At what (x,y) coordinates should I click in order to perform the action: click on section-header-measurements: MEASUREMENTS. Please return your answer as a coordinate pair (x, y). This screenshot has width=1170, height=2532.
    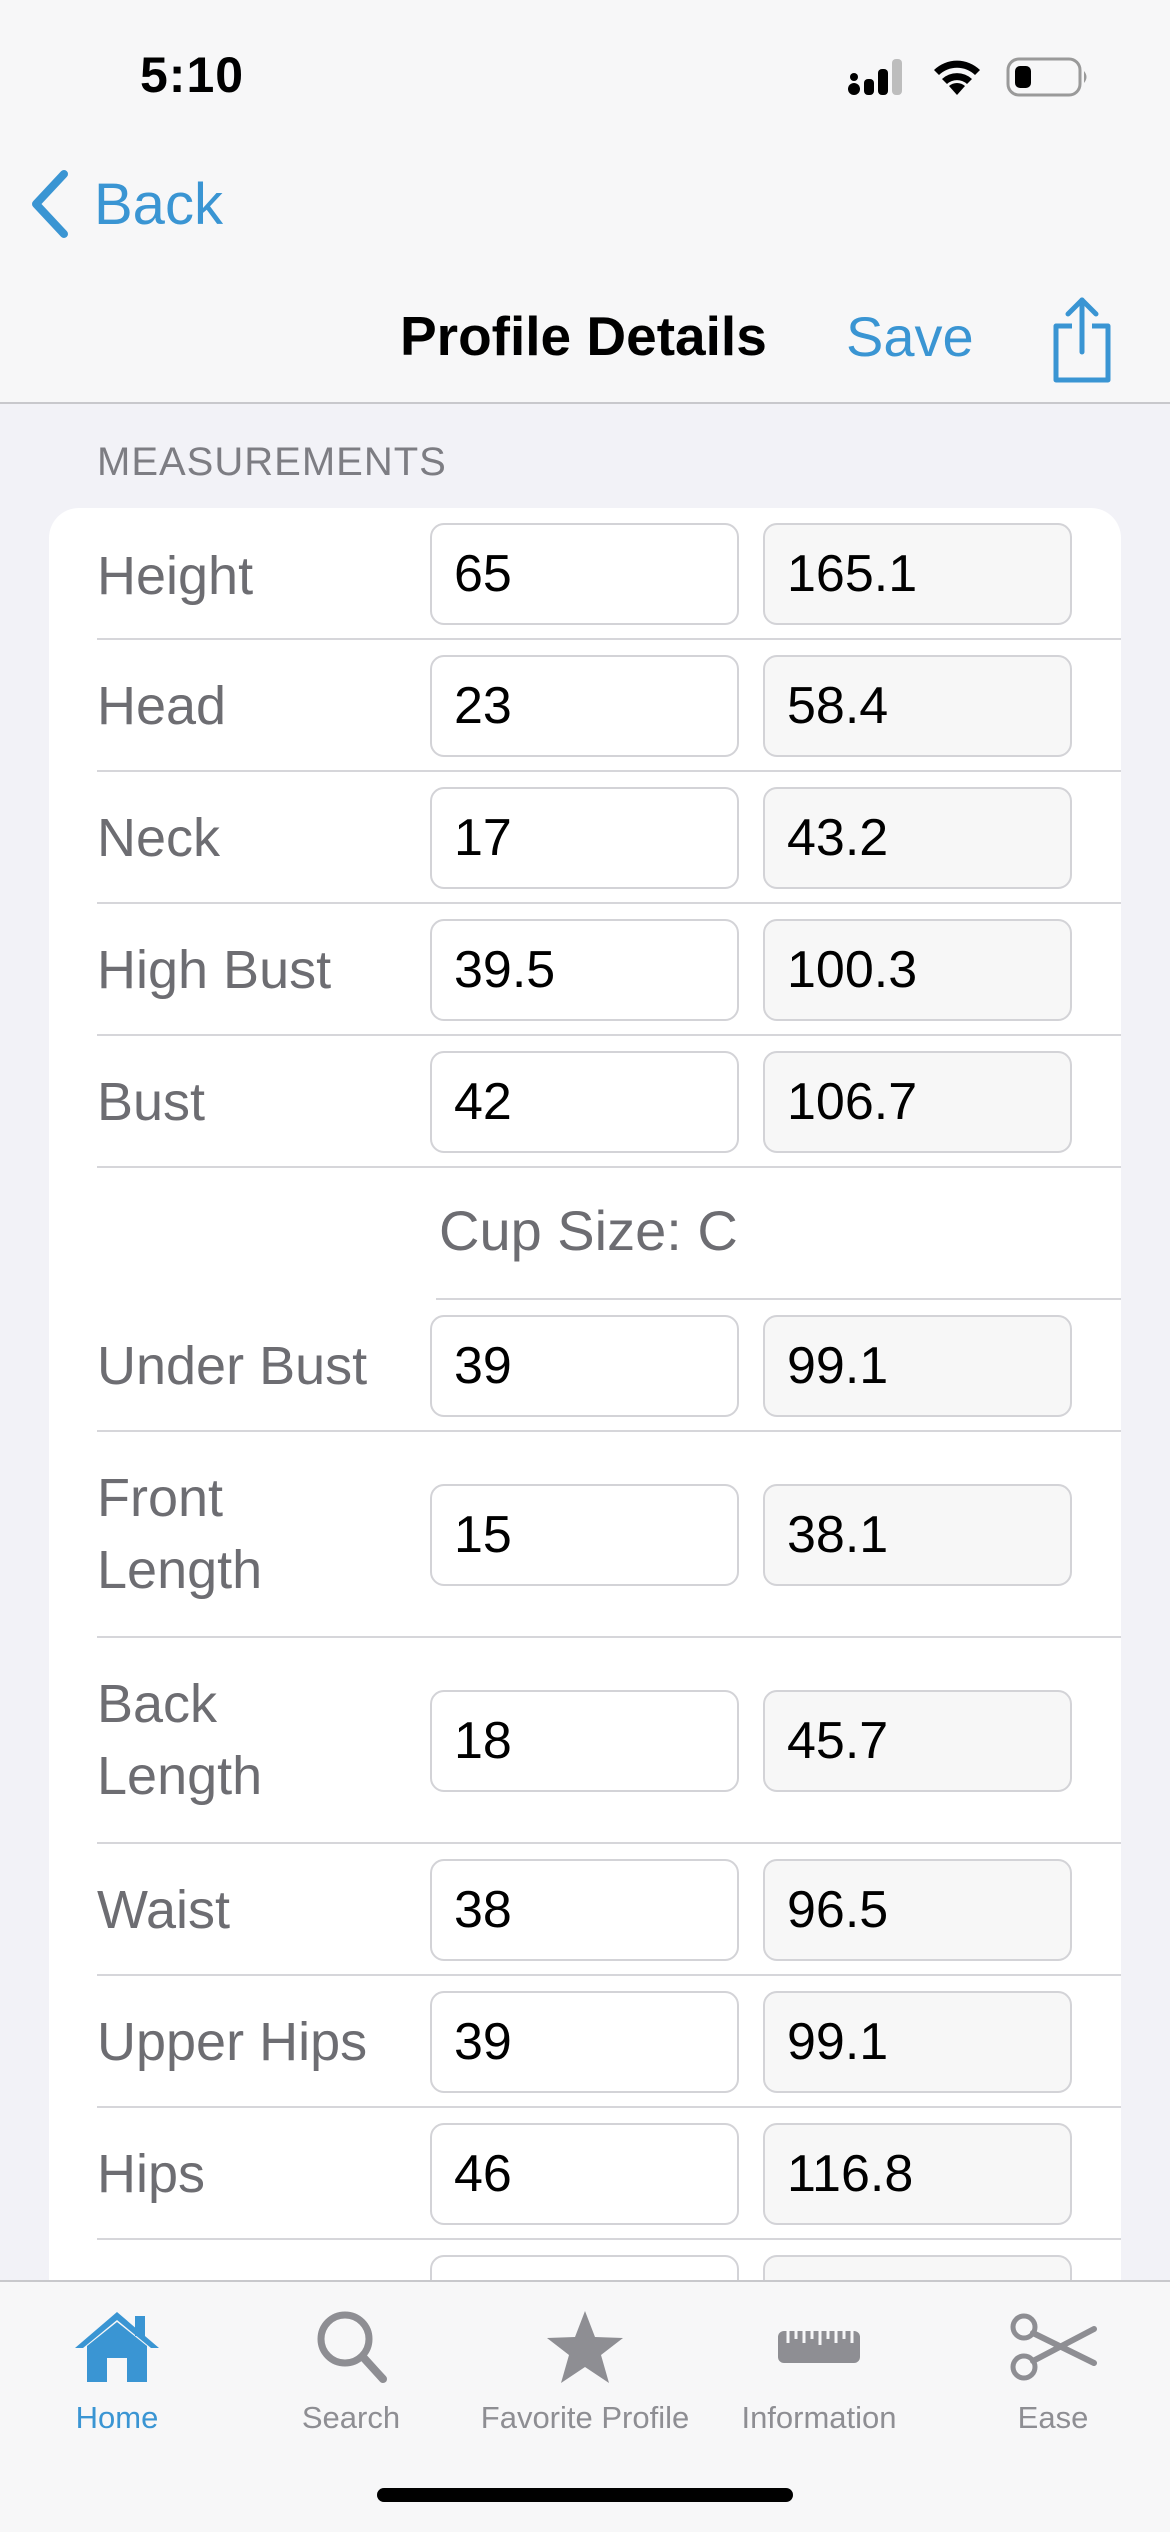
    Looking at the image, I should click on (272, 462).